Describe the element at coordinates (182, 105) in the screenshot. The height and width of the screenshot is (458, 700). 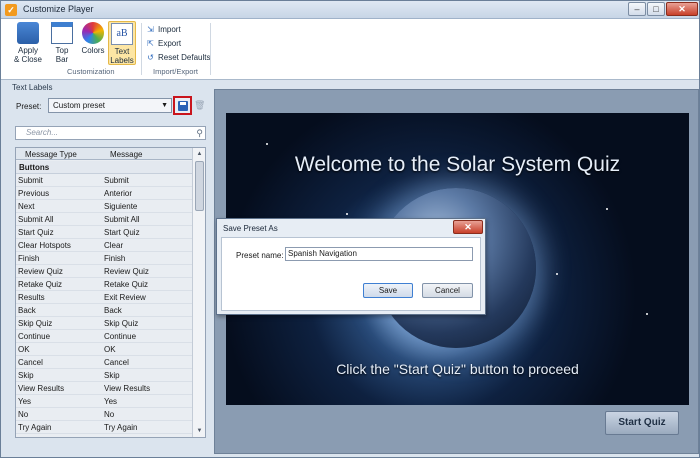
I see `save-preset-button` at that location.